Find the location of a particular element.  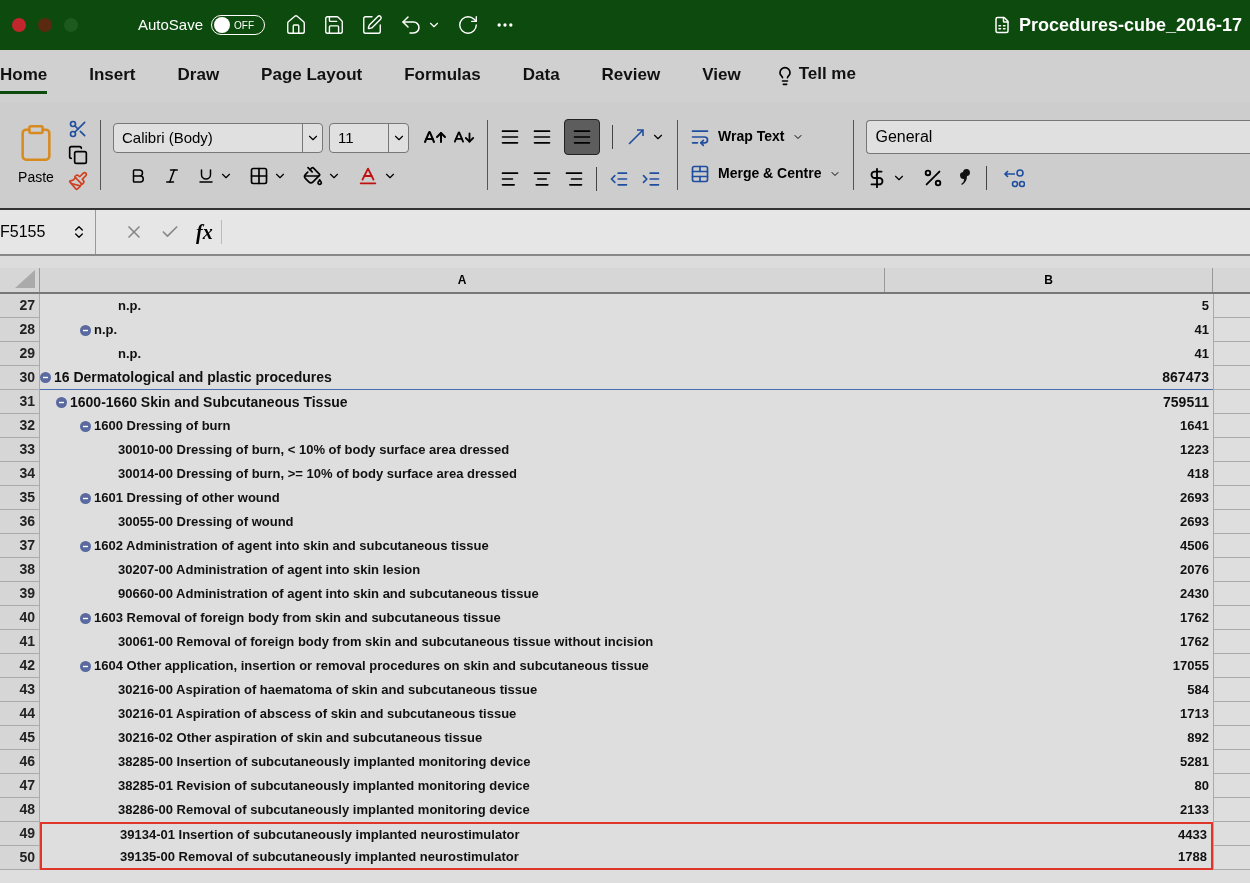

ribbon-tab: Formulas is located at coordinates (442, 77).